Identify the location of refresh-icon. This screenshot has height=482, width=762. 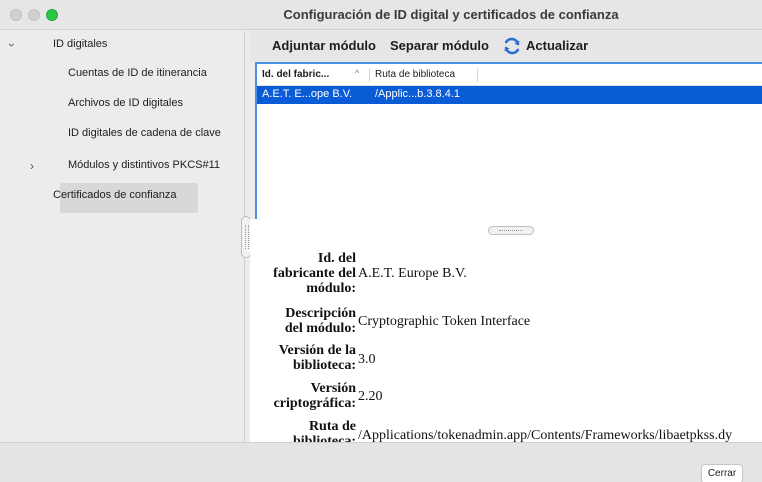
(512, 46).